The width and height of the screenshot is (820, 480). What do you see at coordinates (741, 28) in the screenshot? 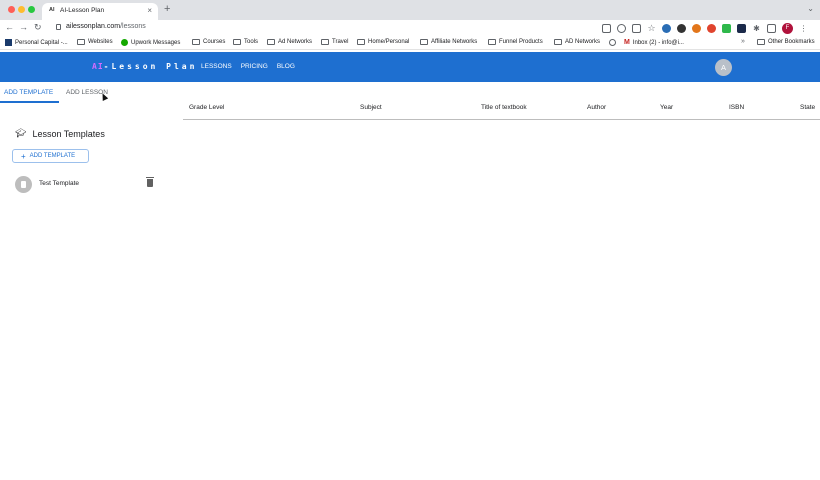
I see `extension-navy-icon` at bounding box center [741, 28].